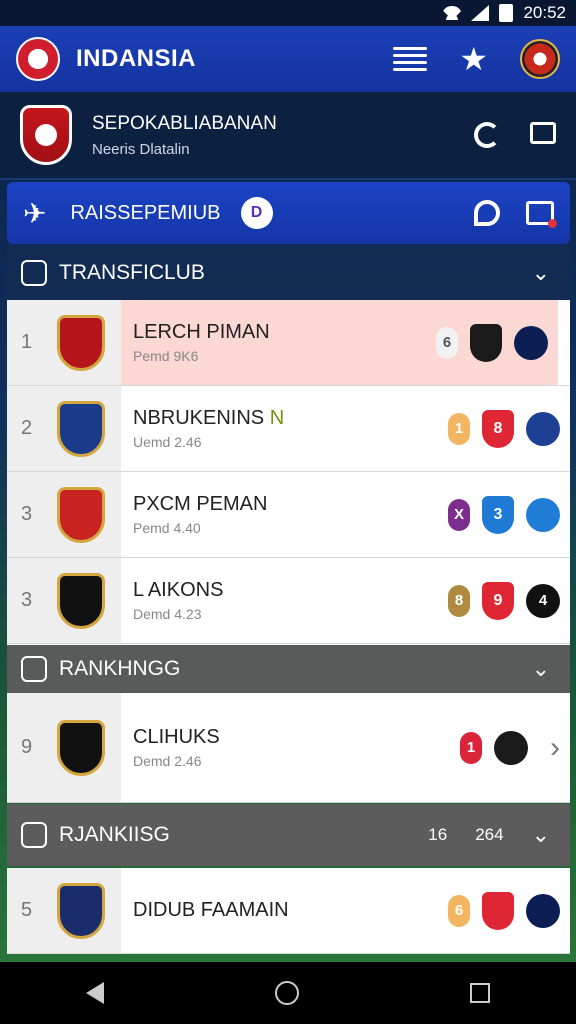 The image size is (576, 1024). I want to click on tab-title: RAISSEPEMIUB, so click(145, 212).